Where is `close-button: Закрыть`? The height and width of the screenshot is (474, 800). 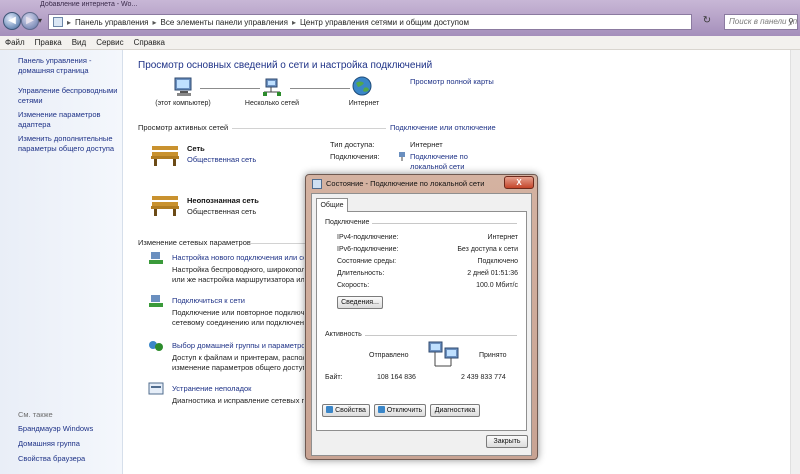
close-button: Закрыть is located at coordinates (507, 441).